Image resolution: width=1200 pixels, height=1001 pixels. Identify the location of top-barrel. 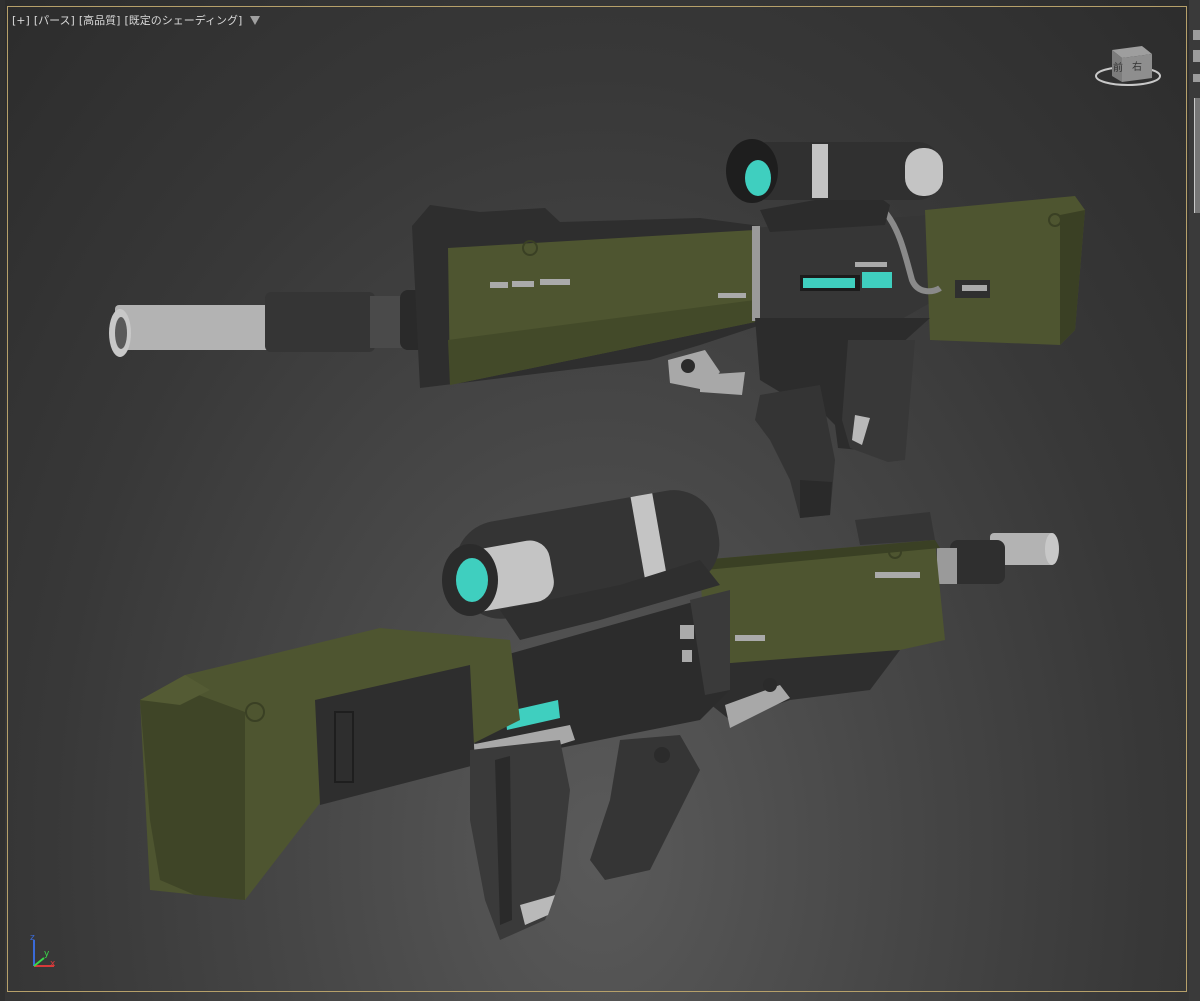
(200, 327).